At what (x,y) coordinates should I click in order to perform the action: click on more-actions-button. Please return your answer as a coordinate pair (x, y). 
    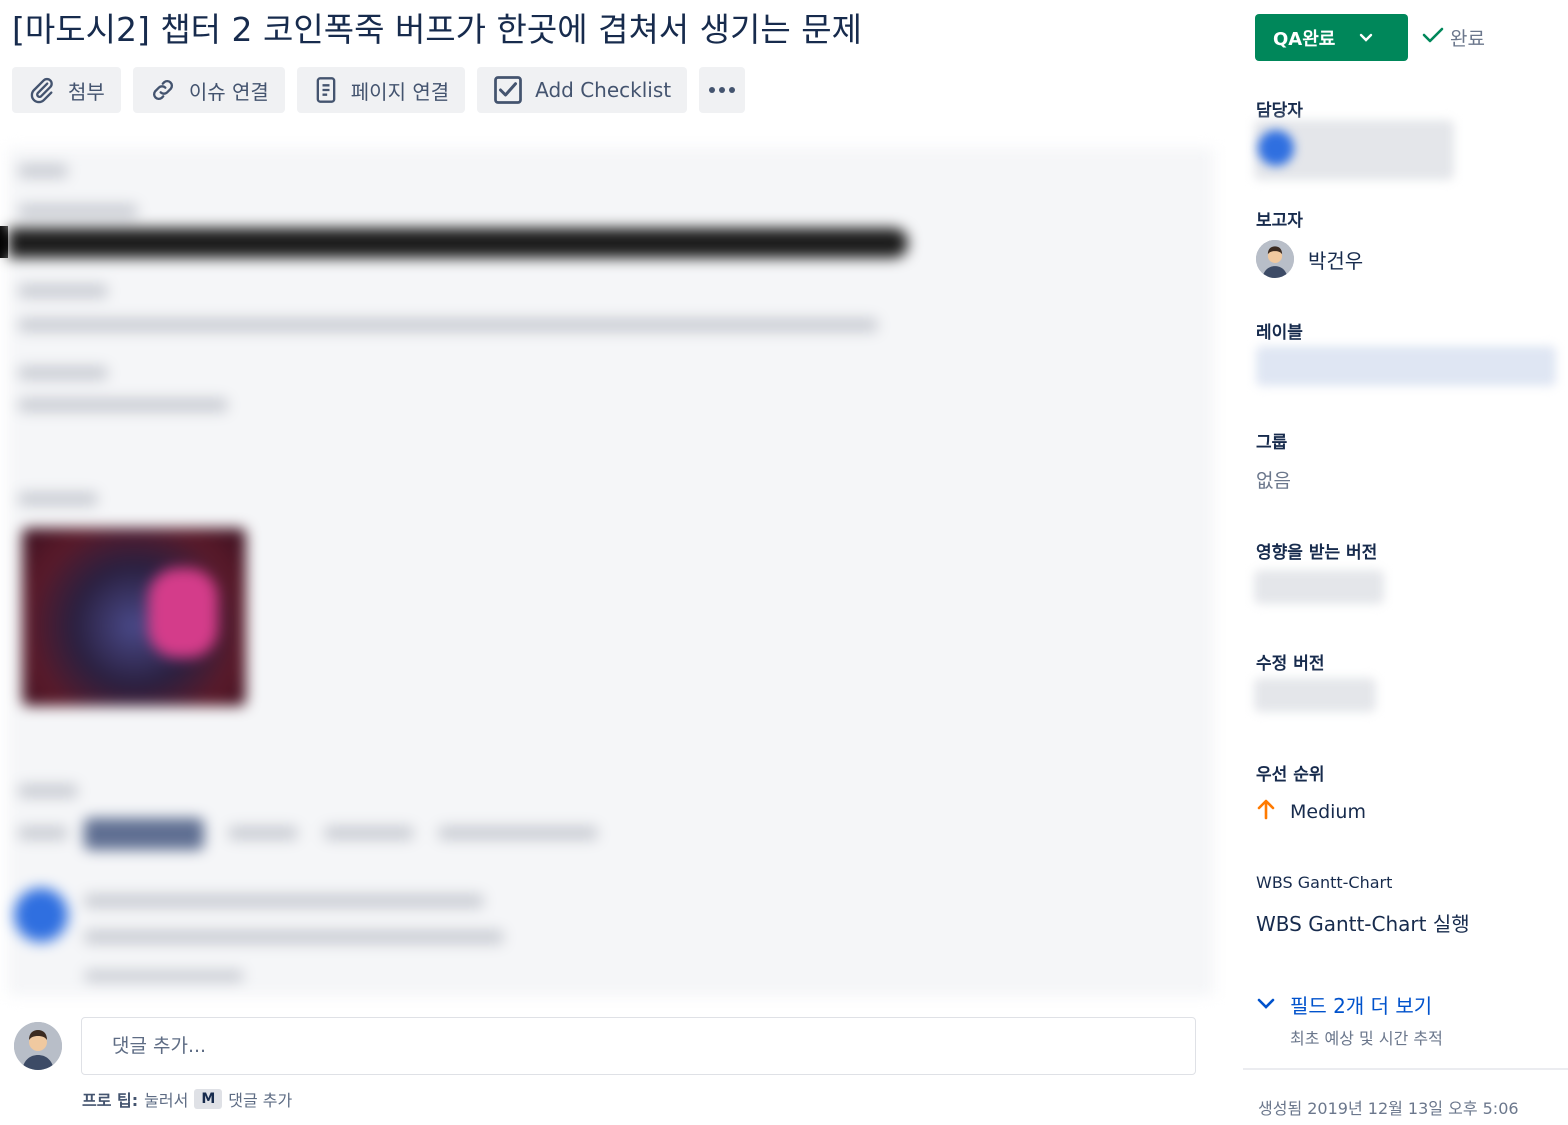
    Looking at the image, I should click on (722, 90).